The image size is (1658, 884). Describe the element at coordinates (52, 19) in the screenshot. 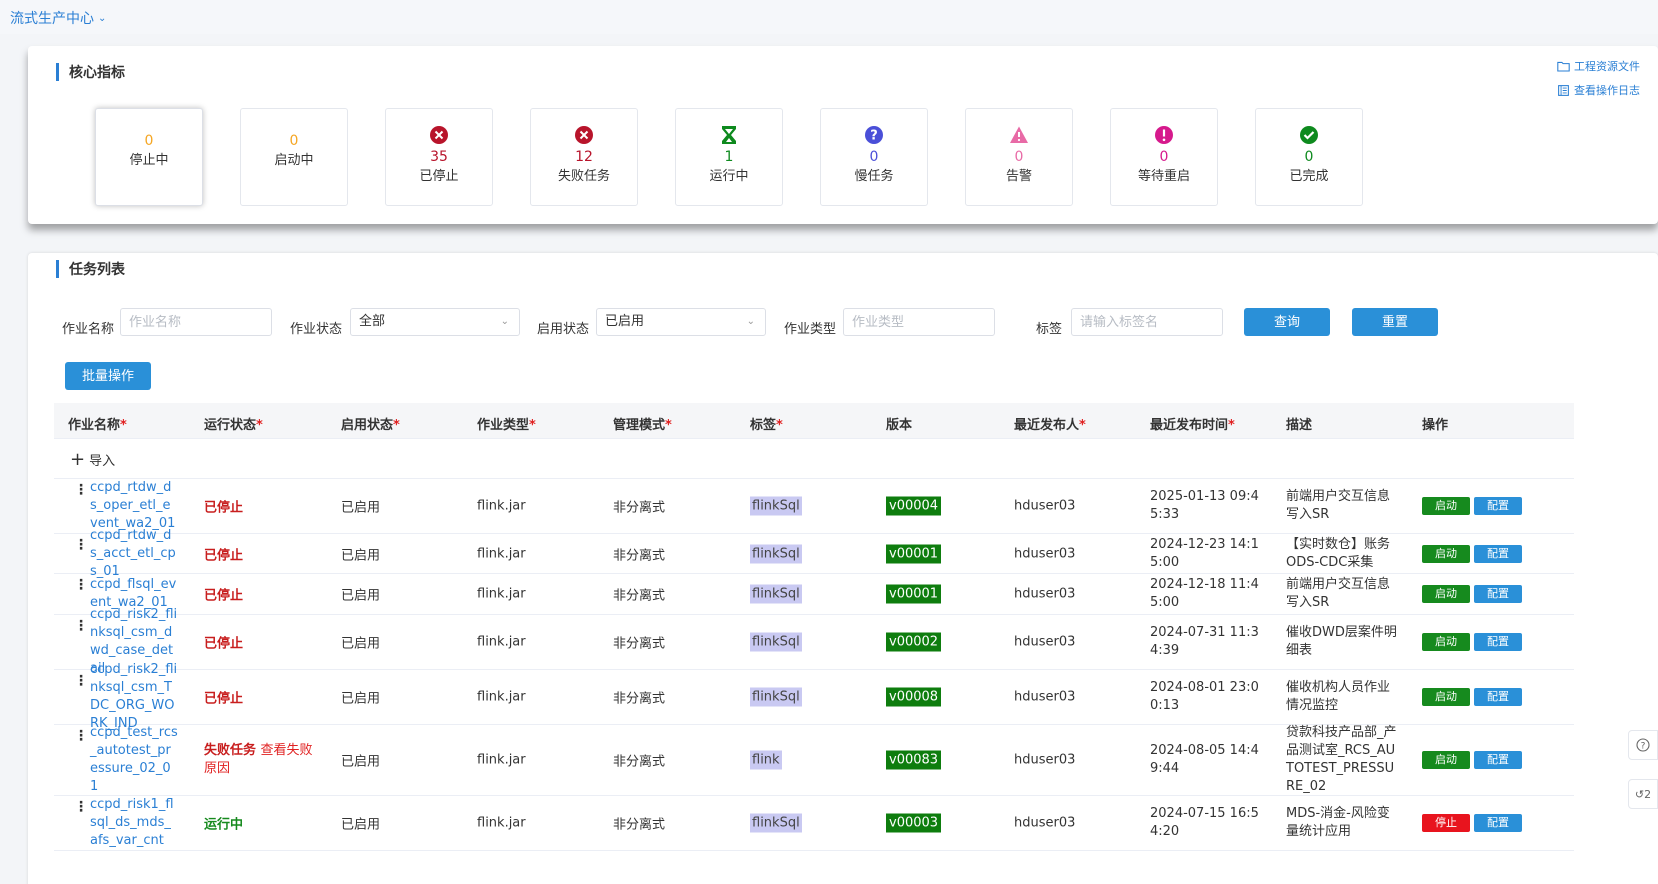

I see `app-title: 流式生产中心` at that location.